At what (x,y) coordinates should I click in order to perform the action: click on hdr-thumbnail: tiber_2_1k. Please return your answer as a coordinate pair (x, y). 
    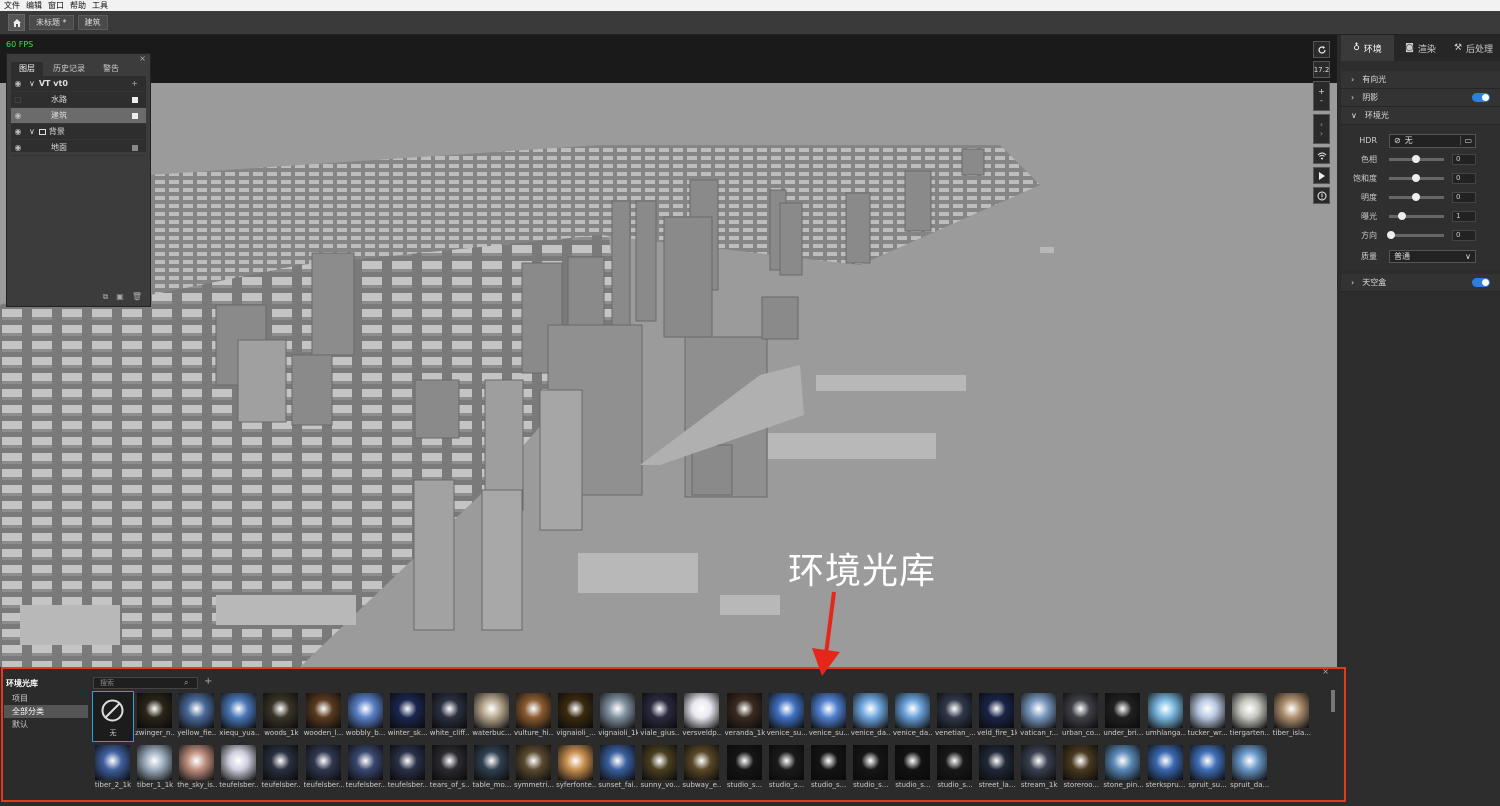
    Looking at the image, I should click on (113, 768).